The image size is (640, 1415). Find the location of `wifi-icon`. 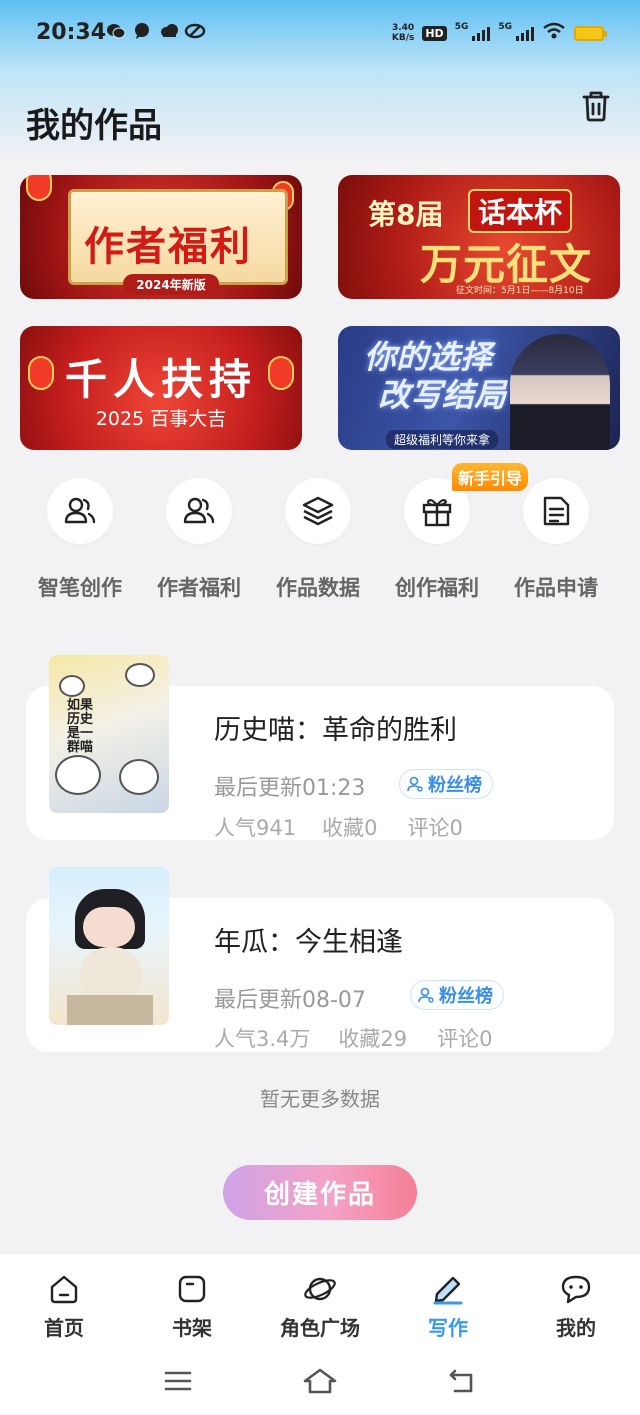

wifi-icon is located at coordinates (554, 33).